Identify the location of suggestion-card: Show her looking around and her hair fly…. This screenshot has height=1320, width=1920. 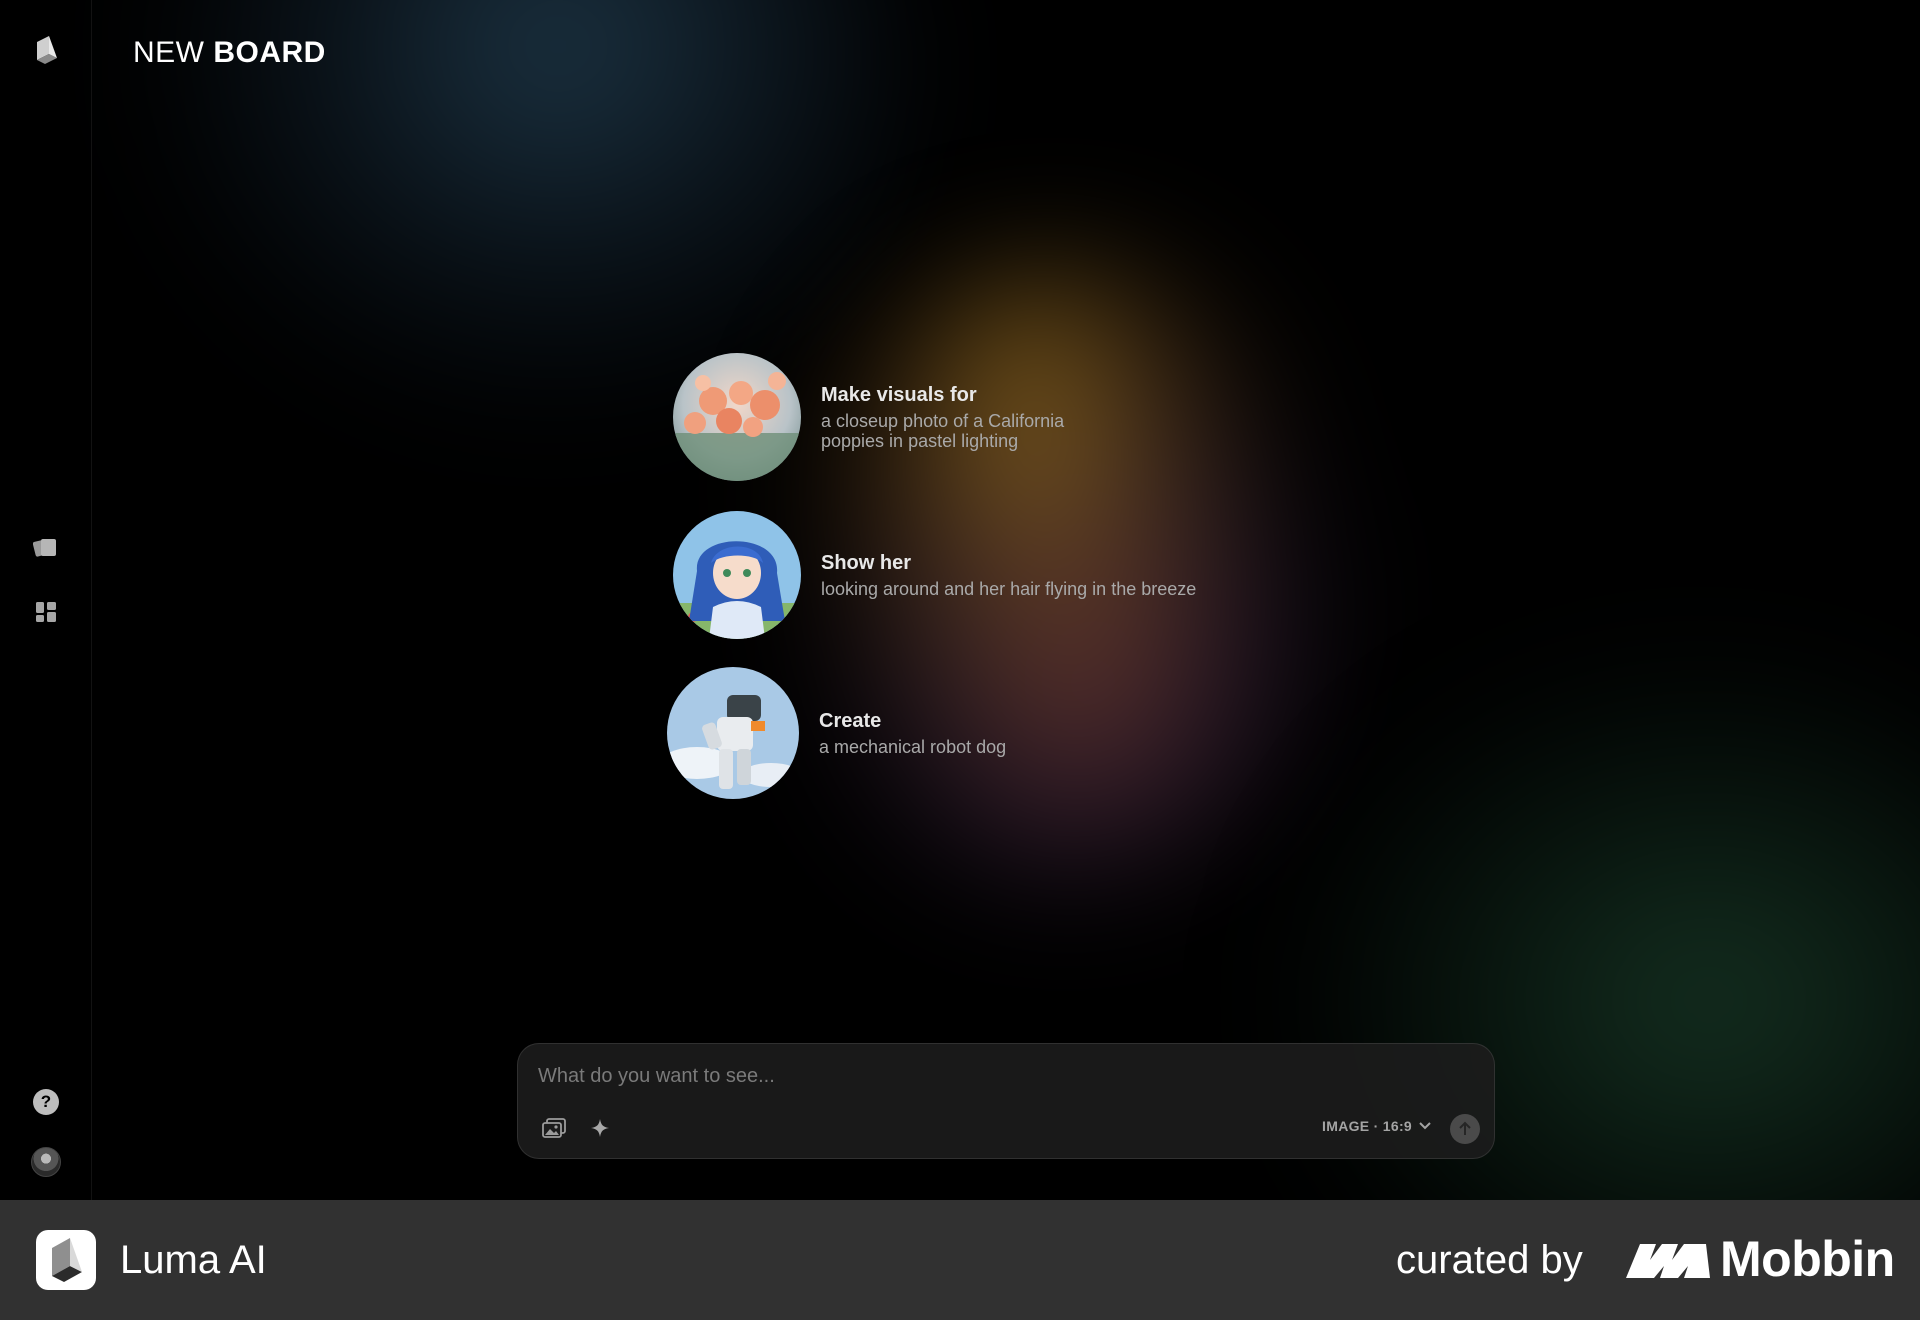
(934, 575).